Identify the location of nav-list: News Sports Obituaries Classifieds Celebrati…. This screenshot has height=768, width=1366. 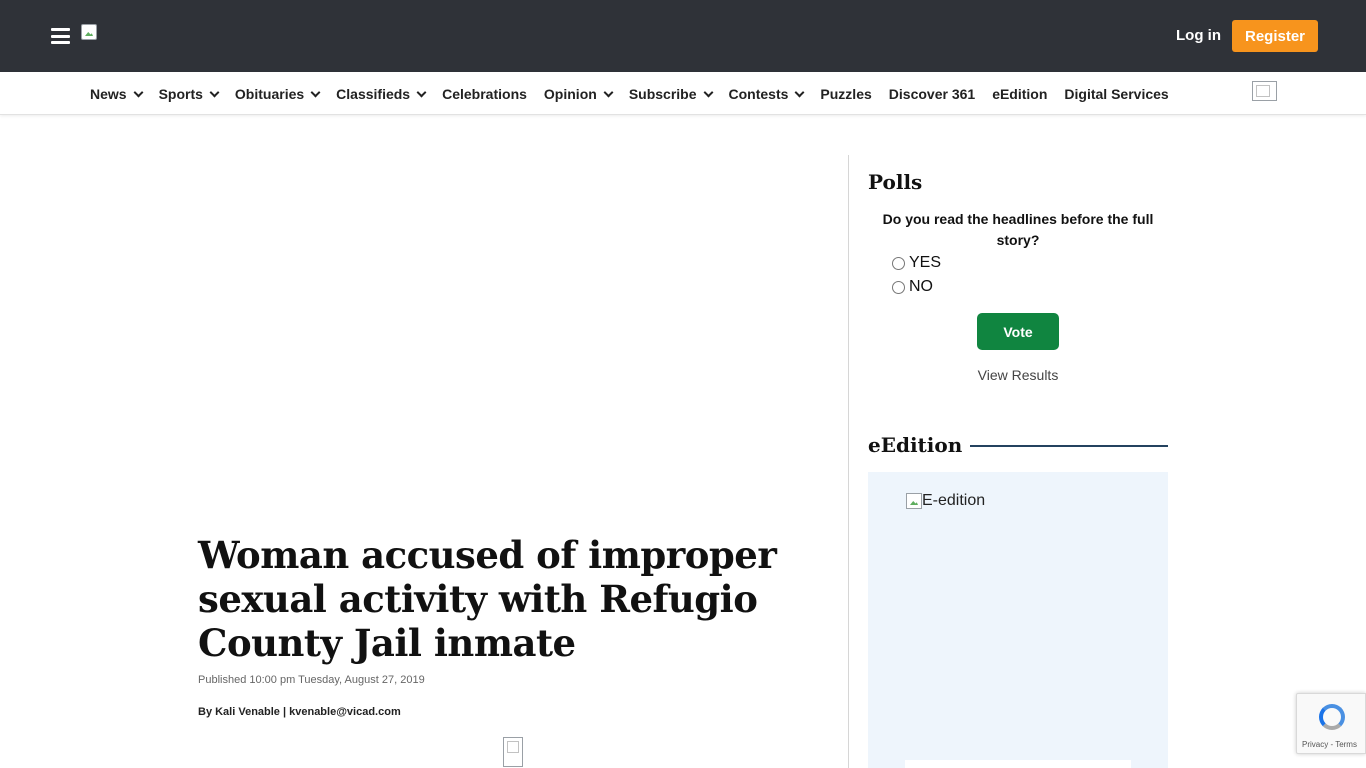
(638, 93).